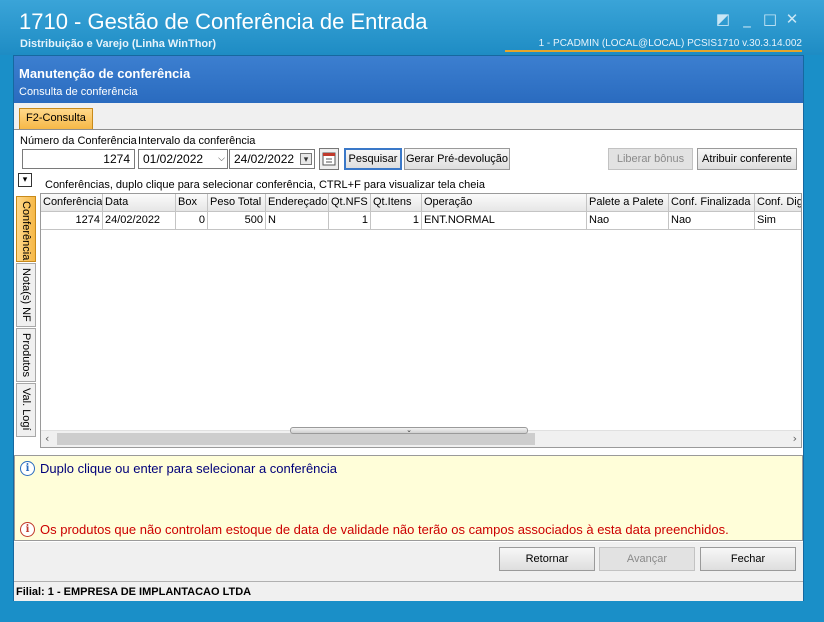 The height and width of the screenshot is (622, 824). What do you see at coordinates (650, 159) in the screenshot?
I see `liberar-bonus-button: Liberar bônus` at bounding box center [650, 159].